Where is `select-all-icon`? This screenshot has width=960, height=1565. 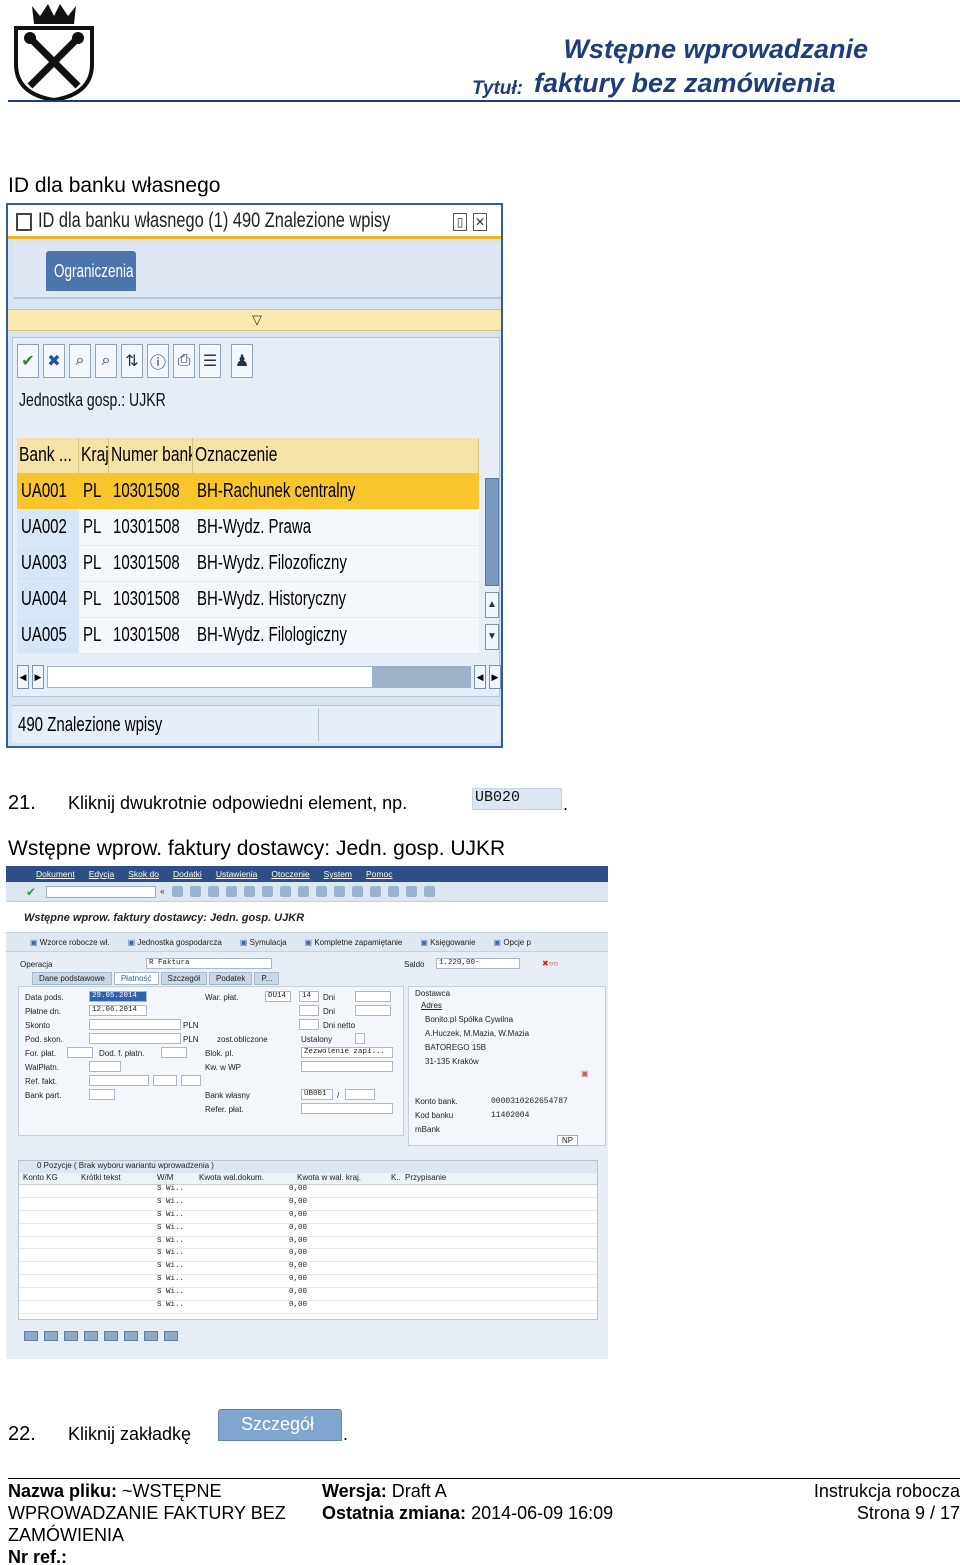 select-all-icon is located at coordinates (51, 1336).